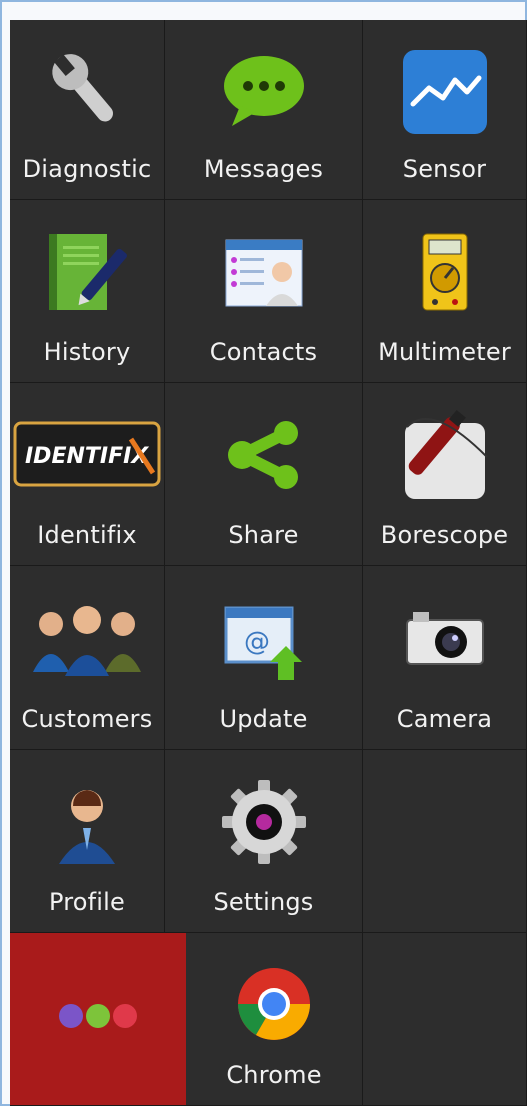 The height and width of the screenshot is (1106, 527). Describe the element at coordinates (263, 352) in the screenshot. I see `app-label: Contacts` at that location.